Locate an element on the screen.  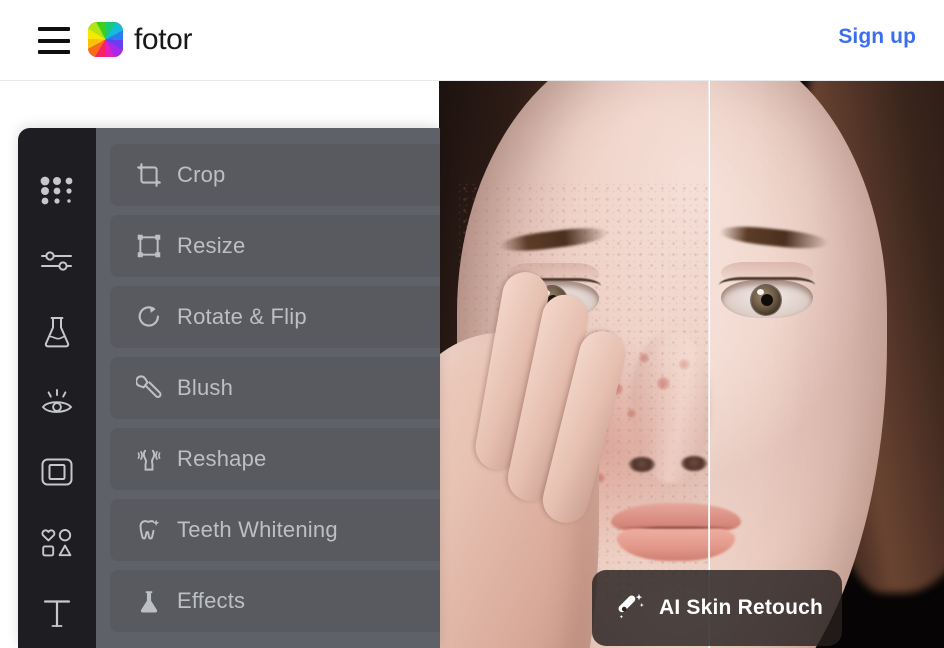
menu-item-rotate-flip: Rotate & Flip is located at coordinates (275, 317).